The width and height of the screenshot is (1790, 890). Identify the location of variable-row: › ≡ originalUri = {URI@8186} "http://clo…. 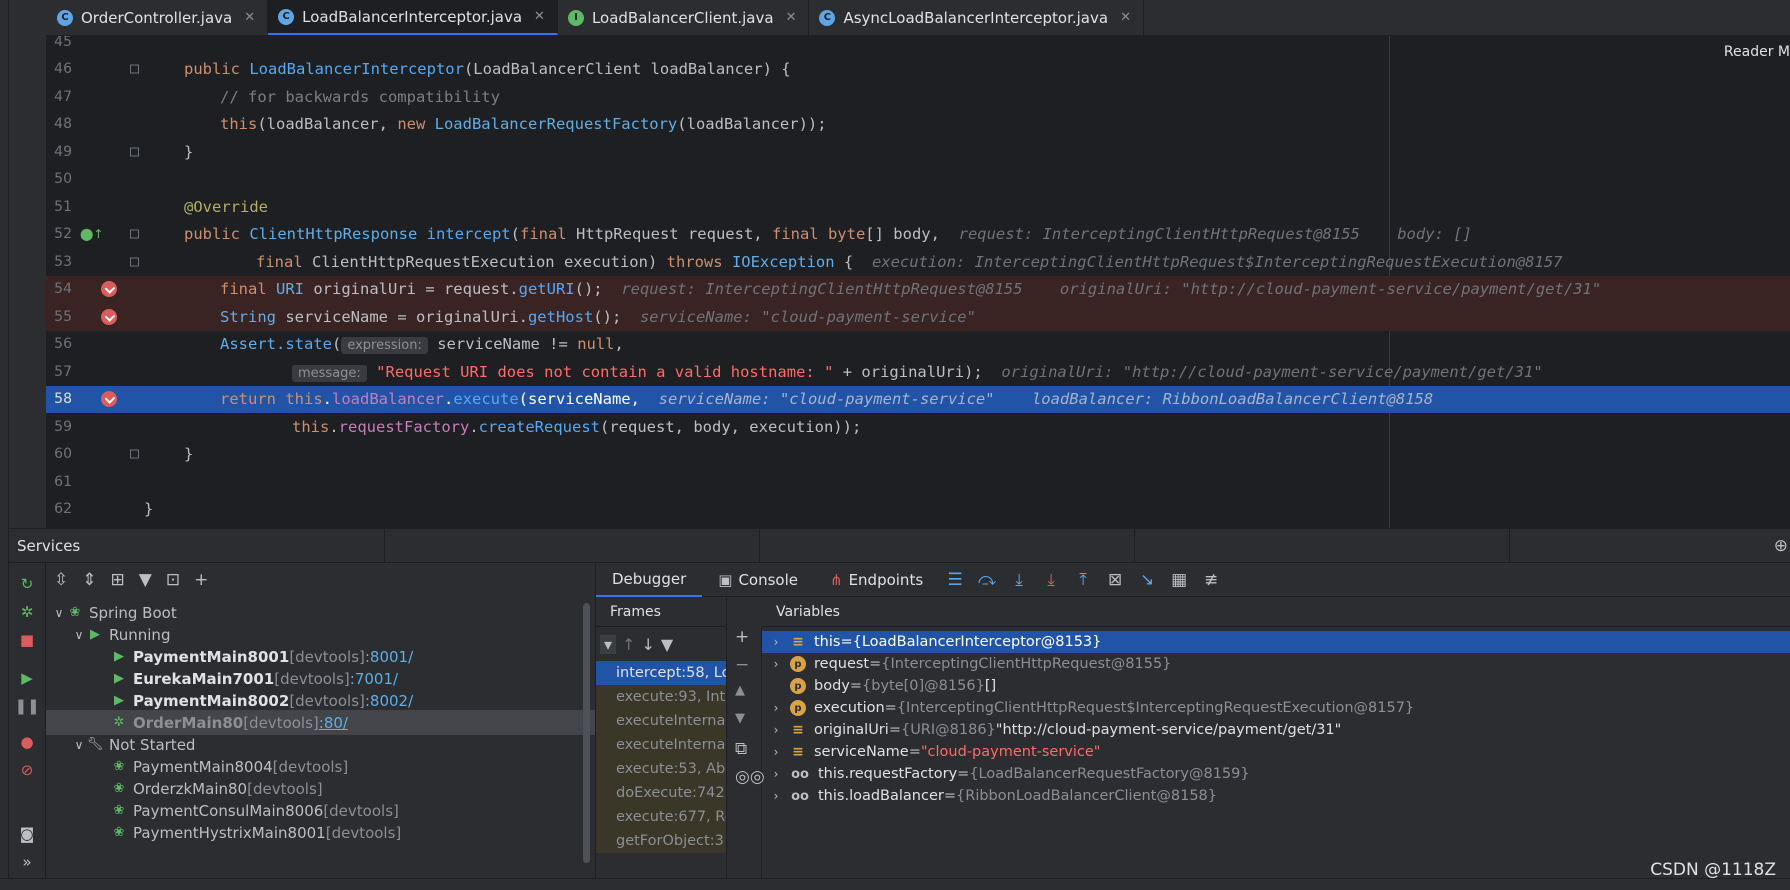
(1276, 730).